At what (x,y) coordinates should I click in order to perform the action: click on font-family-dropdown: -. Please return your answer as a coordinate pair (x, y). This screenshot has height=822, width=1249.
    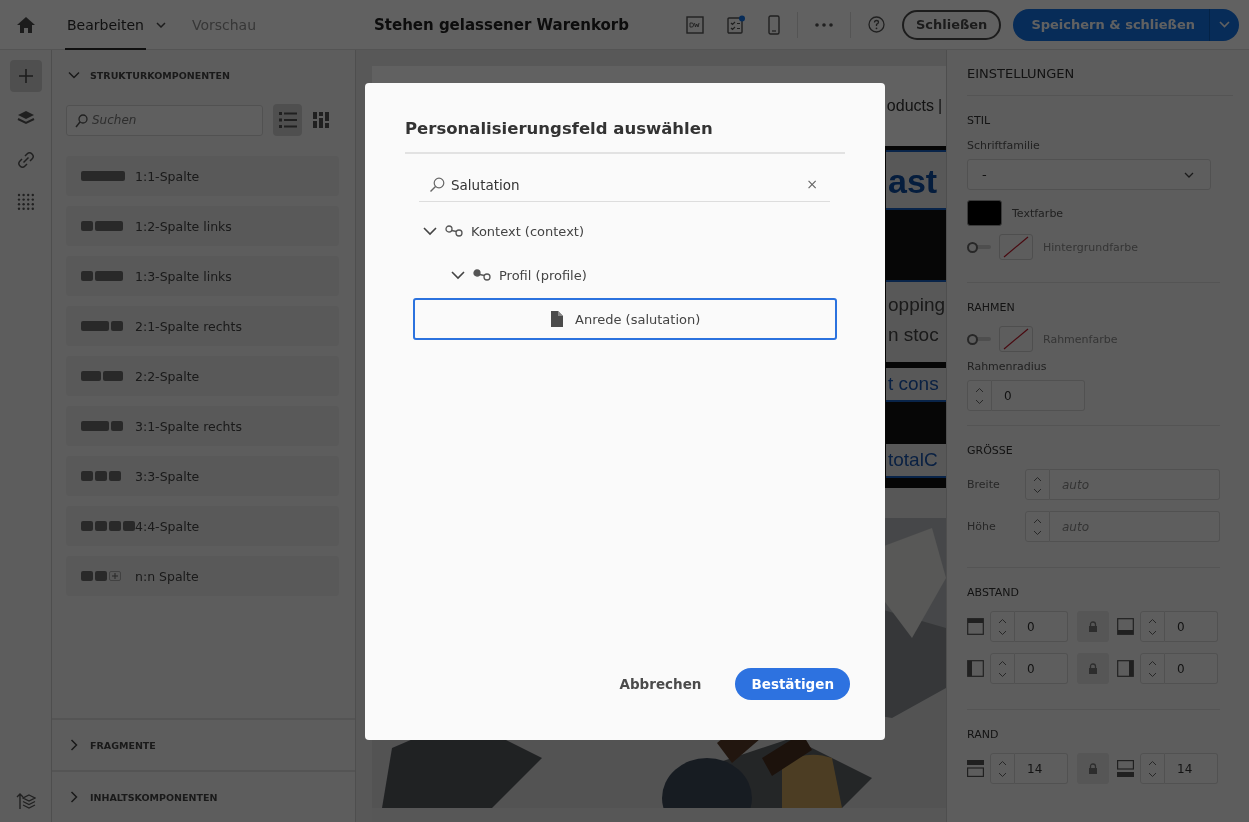
    Looking at the image, I should click on (1089, 174).